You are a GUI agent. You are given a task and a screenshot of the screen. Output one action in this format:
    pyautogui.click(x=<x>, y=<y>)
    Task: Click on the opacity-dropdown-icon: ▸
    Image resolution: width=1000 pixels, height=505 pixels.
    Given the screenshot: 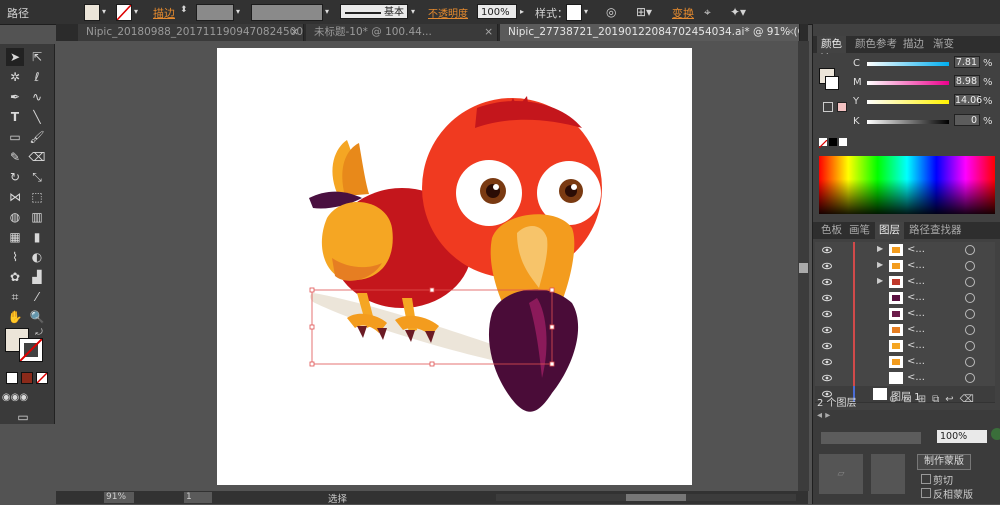 What is the action you would take?
    pyautogui.click(x=522, y=11)
    